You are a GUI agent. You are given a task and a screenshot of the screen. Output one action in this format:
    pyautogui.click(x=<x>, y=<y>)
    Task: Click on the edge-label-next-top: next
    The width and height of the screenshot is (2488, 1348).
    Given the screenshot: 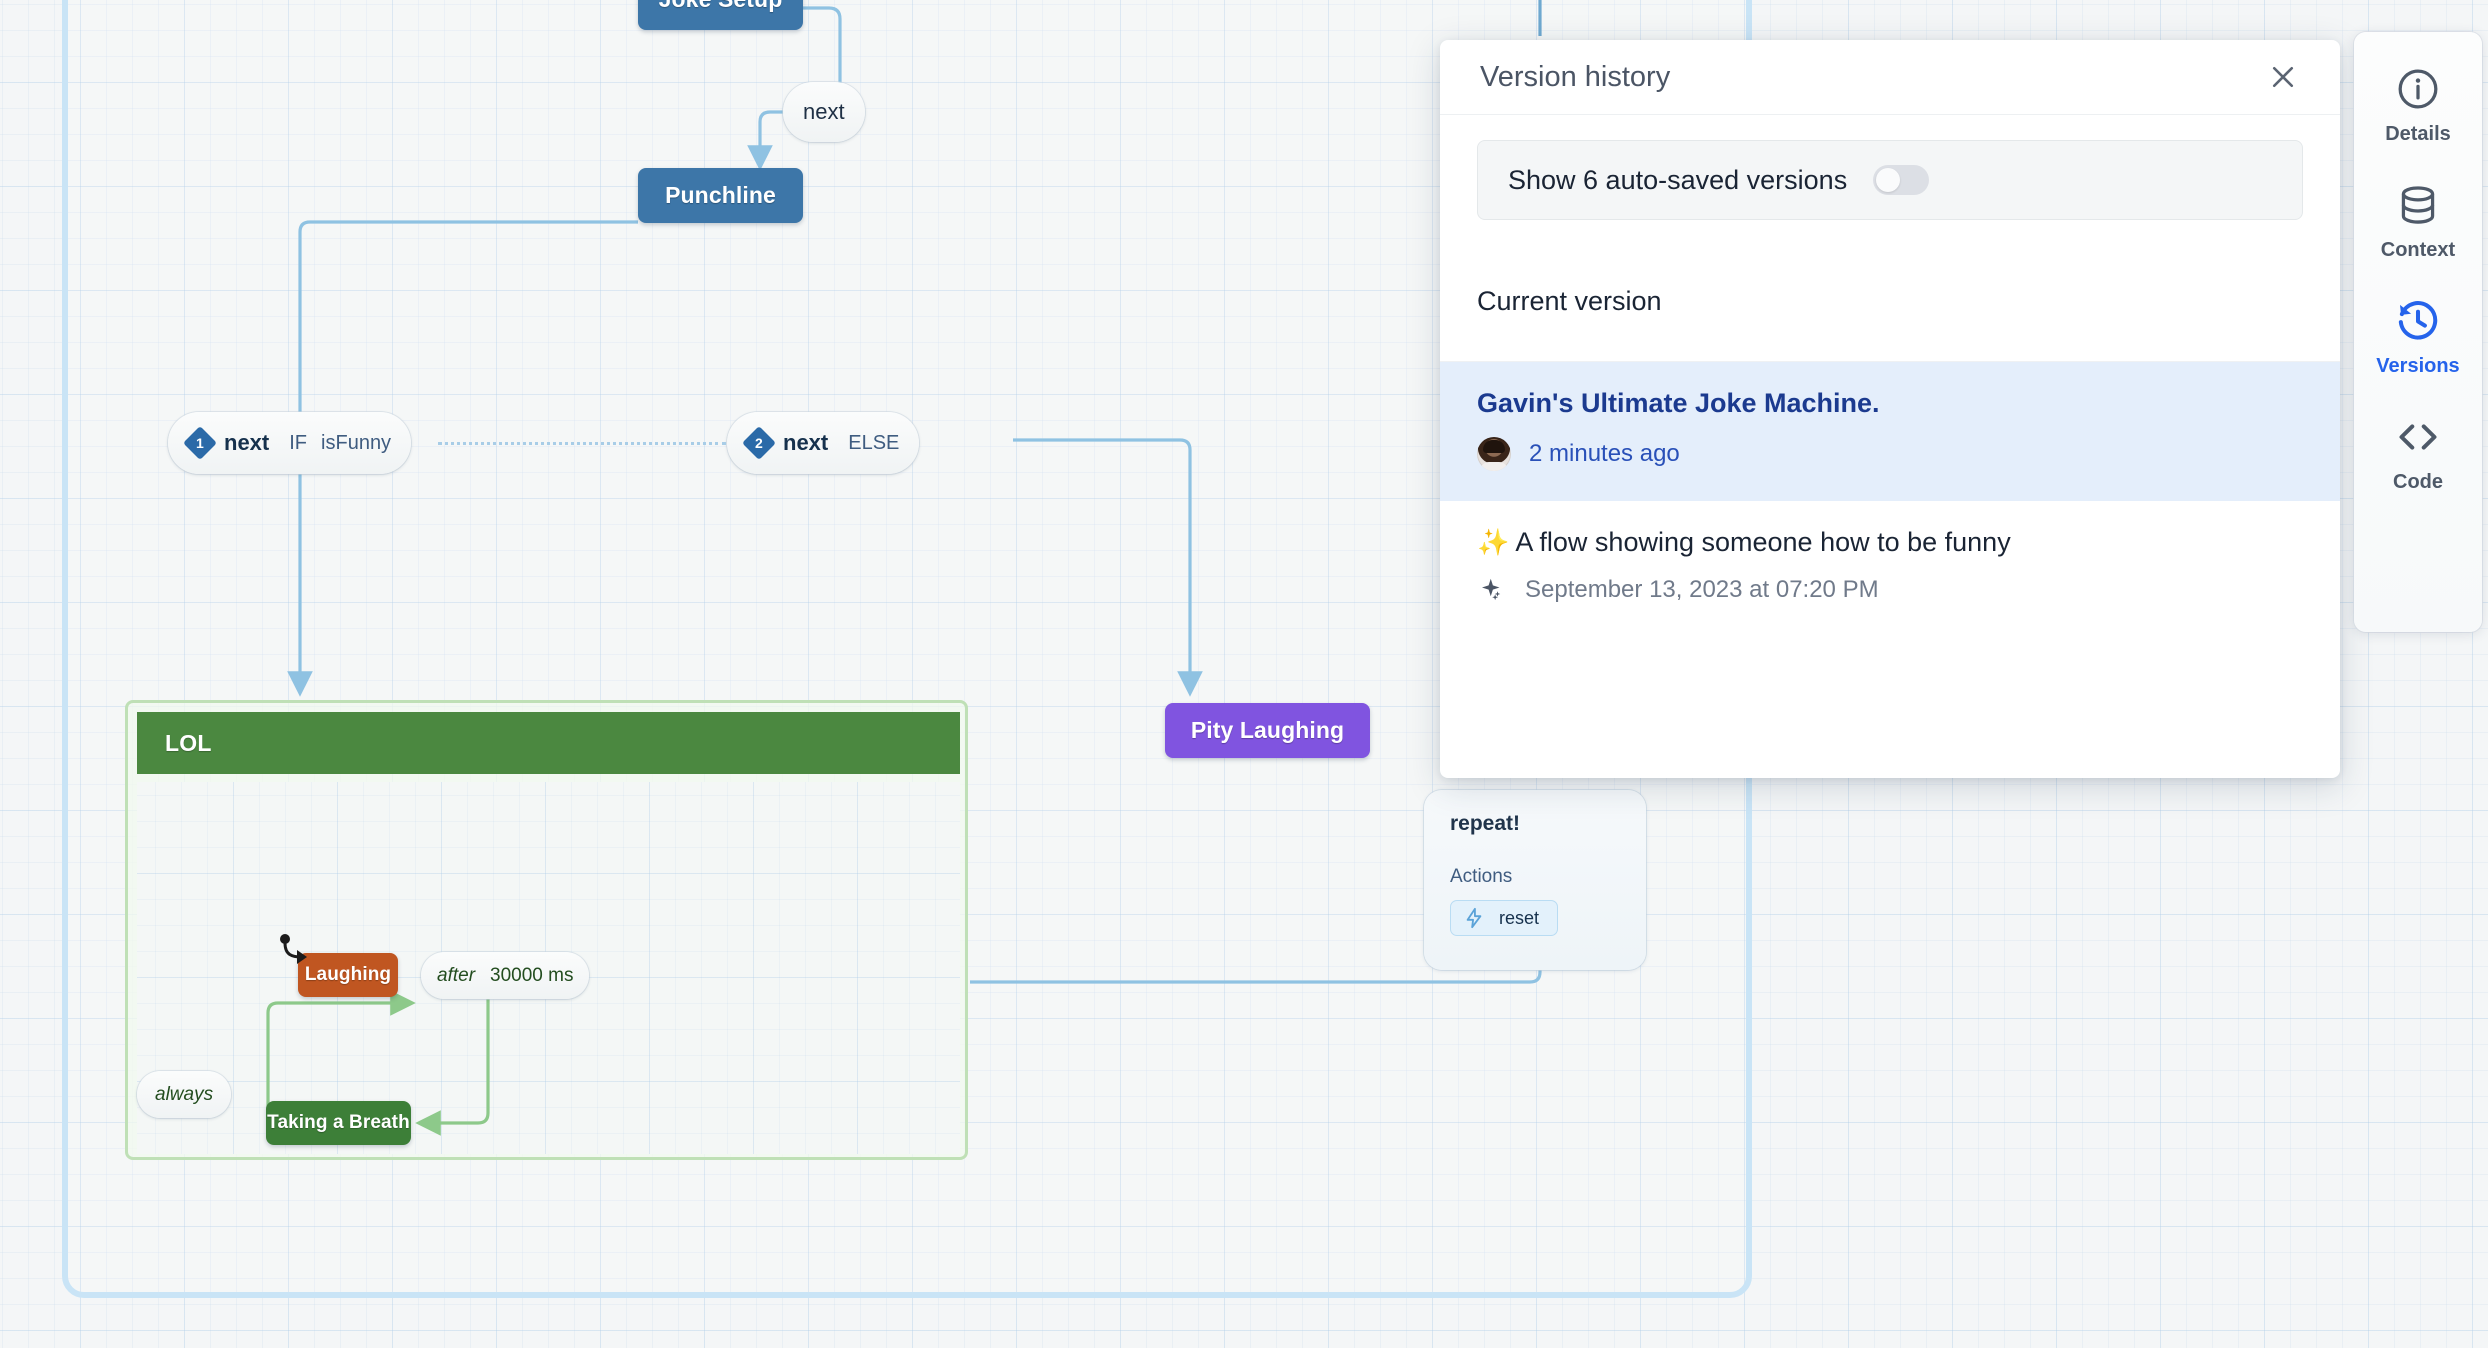 What is the action you would take?
    pyautogui.click(x=824, y=112)
    